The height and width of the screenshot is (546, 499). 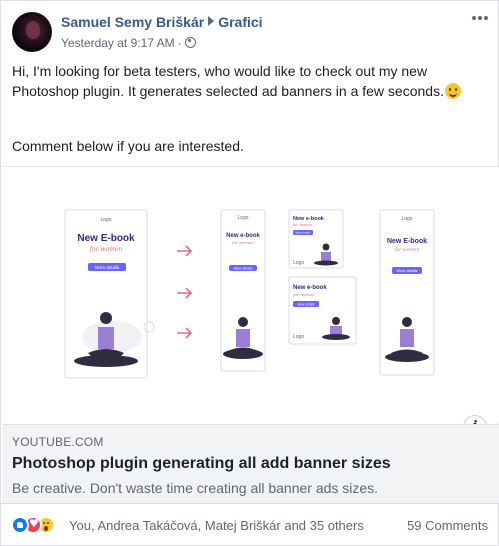 What do you see at coordinates (32, 32) in the screenshot?
I see `author-avatar` at bounding box center [32, 32].